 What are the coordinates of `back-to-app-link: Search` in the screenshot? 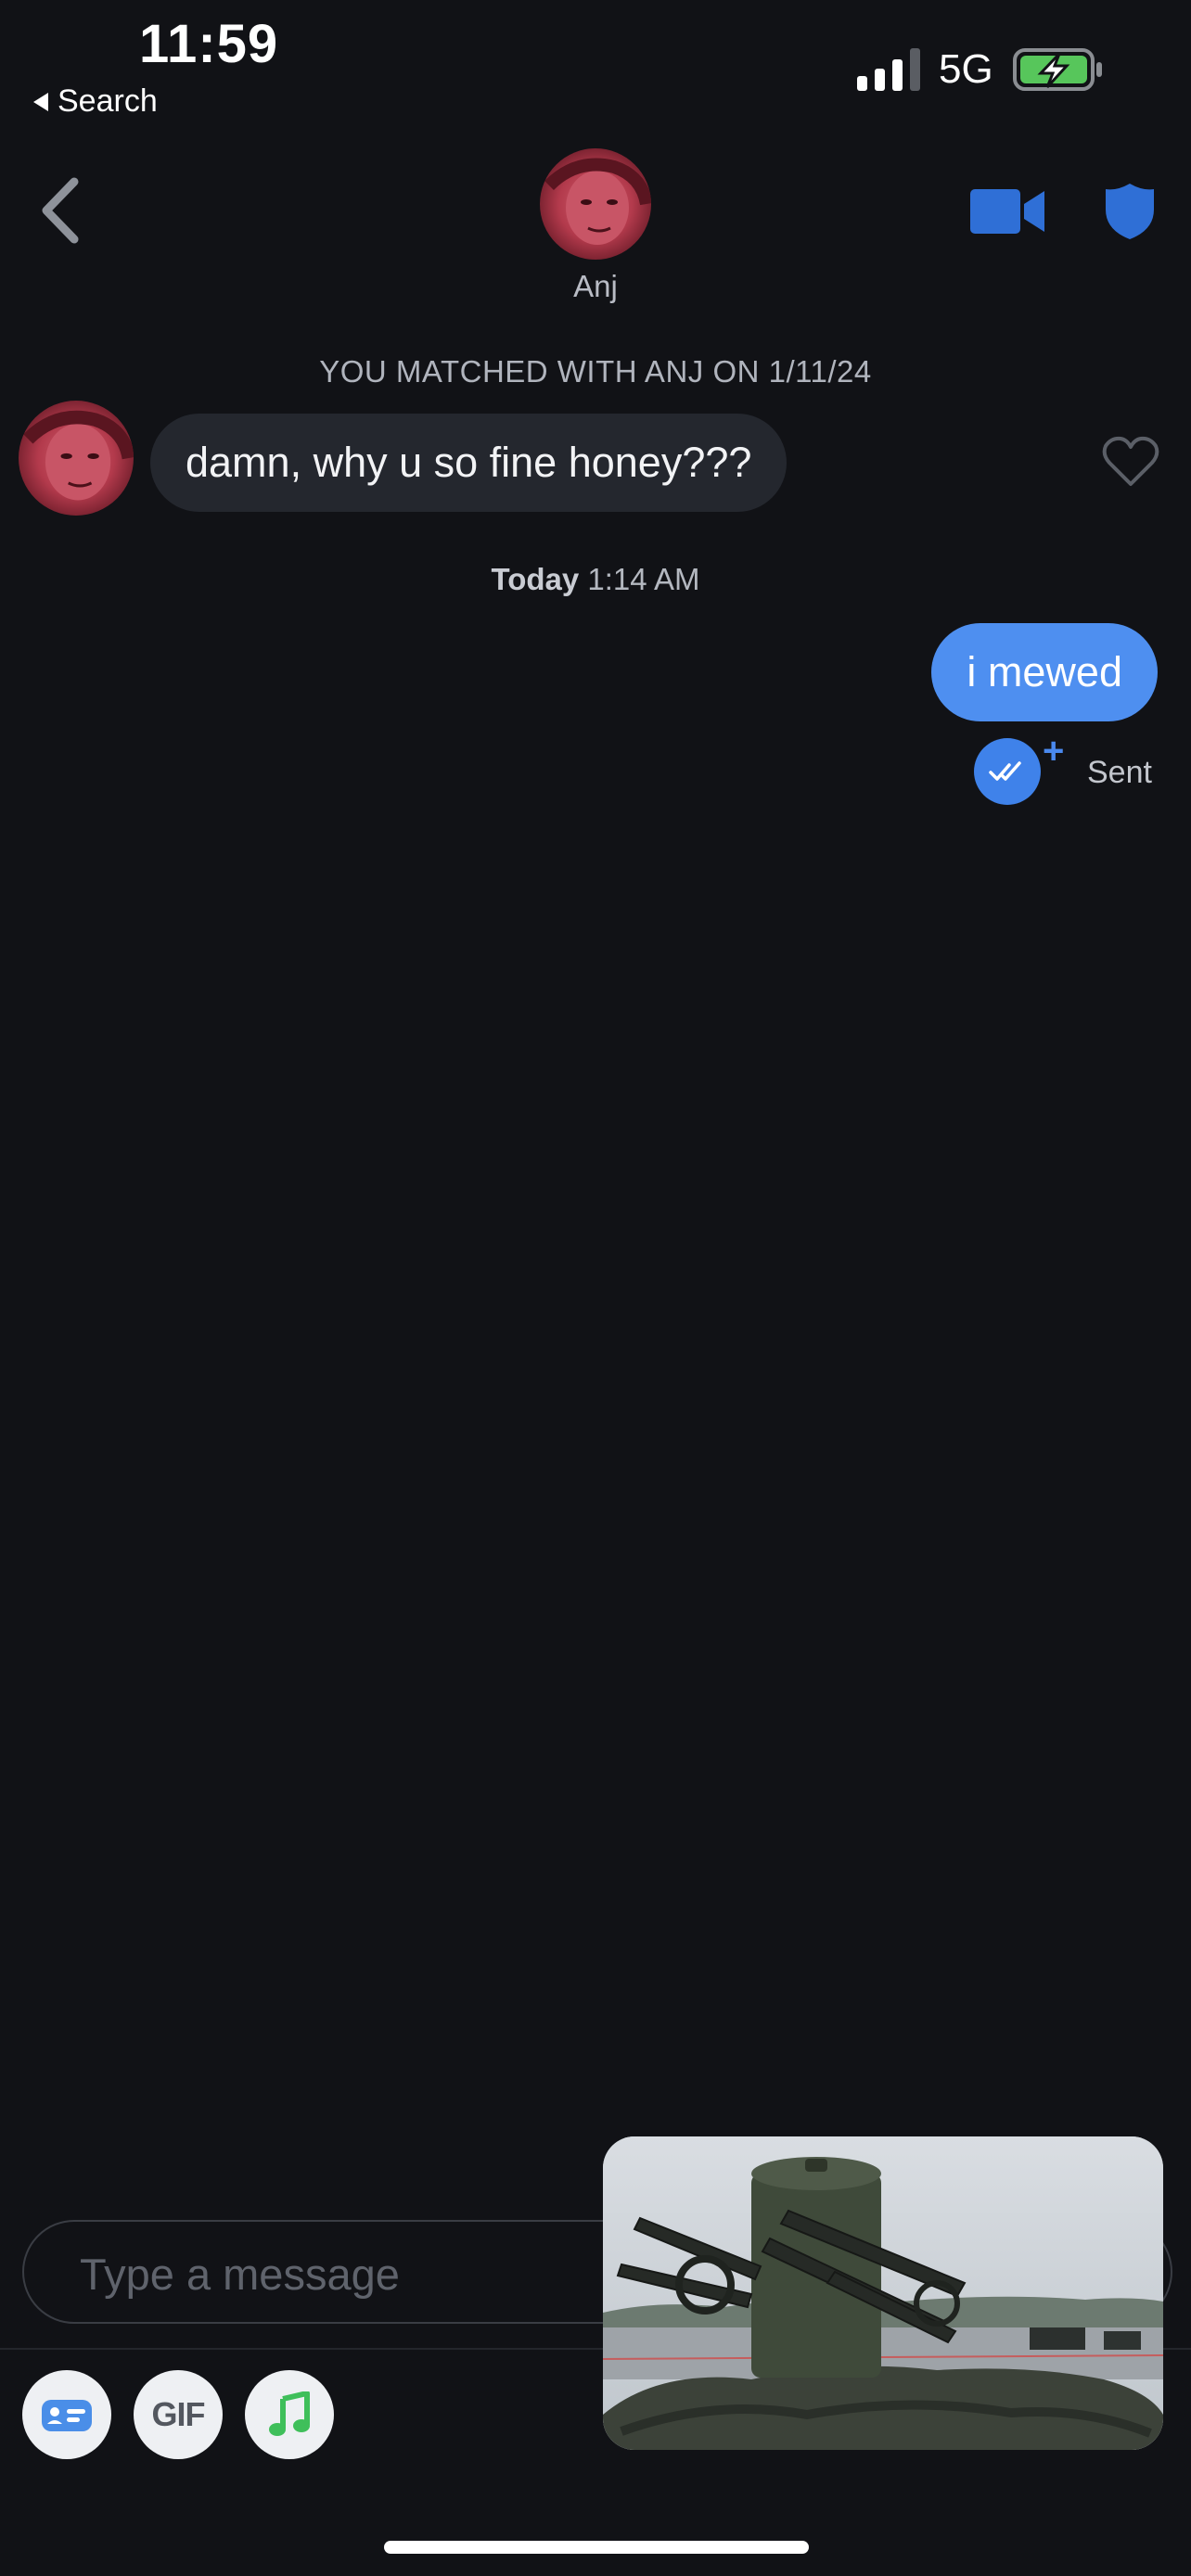 It's located at (95, 102).